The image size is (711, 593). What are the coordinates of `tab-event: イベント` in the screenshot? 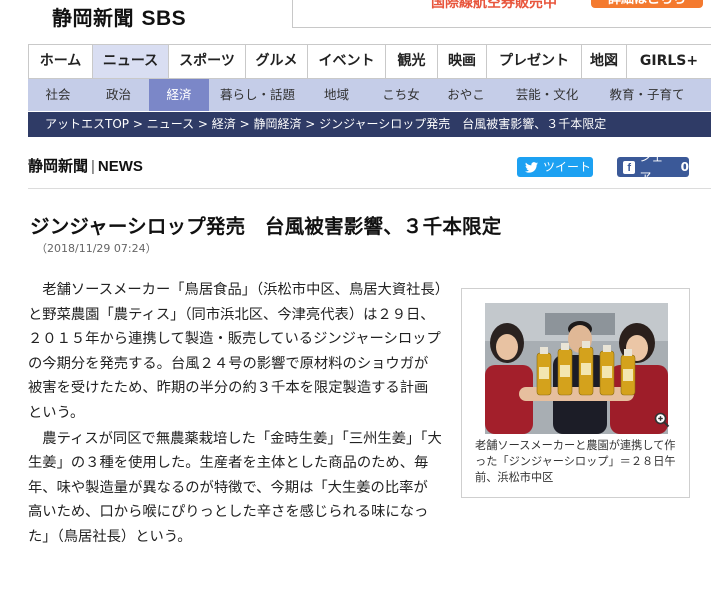 It's located at (346, 62).